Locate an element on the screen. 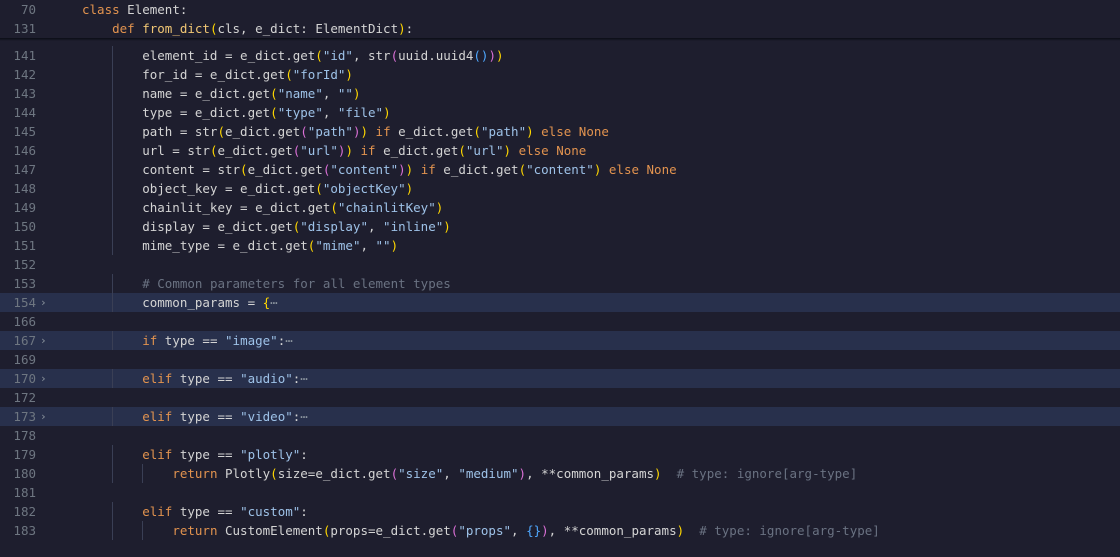  line-number: 142 is located at coordinates (24, 74).